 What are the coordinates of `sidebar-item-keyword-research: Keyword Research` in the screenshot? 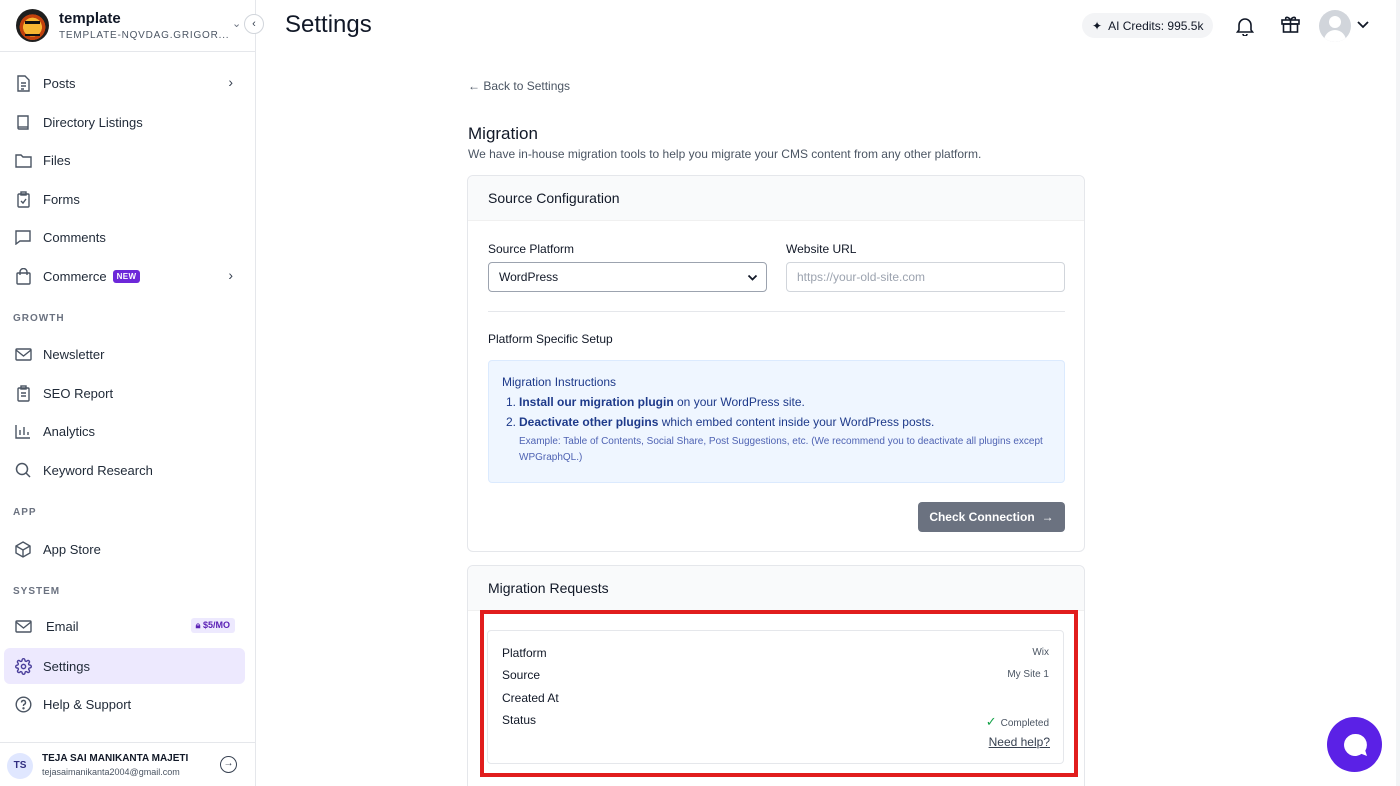 It's located at (124, 470).